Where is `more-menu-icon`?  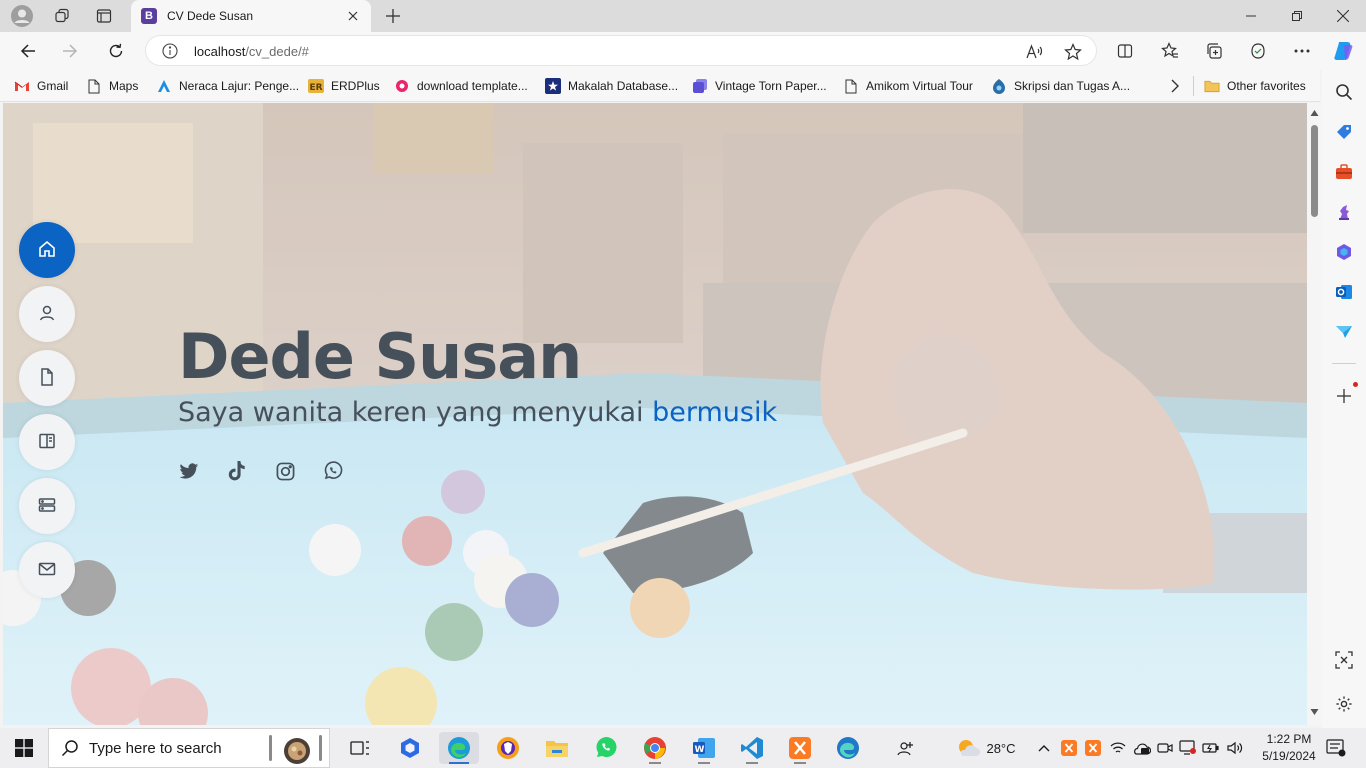
more-menu-icon is located at coordinates (1302, 51).